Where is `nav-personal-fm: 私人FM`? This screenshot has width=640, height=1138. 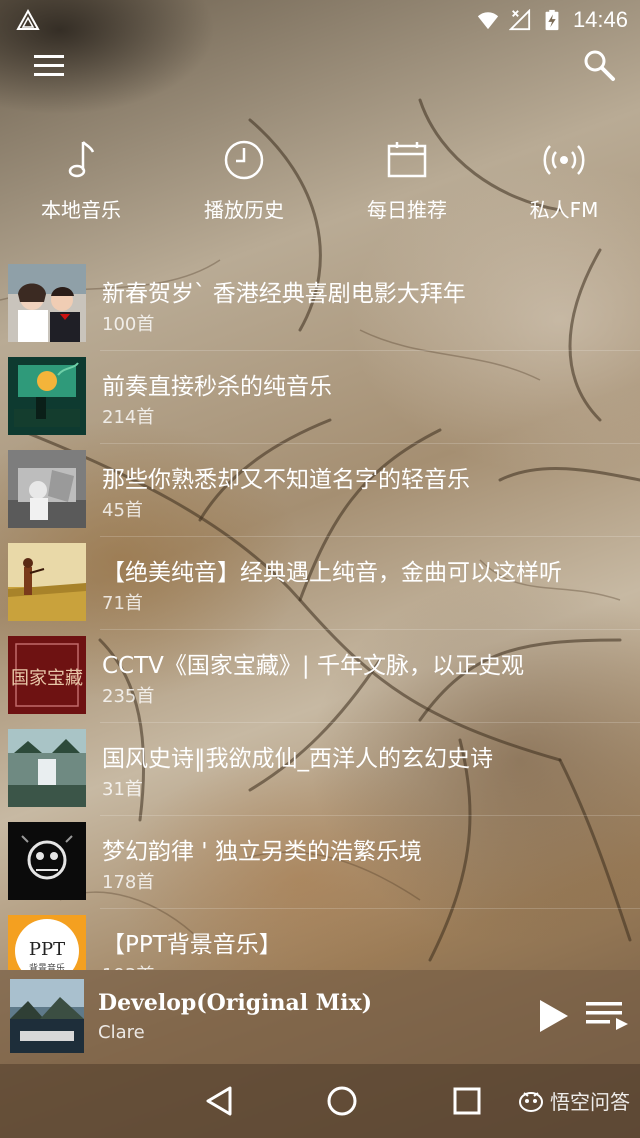
nav-personal-fm: 私人FM is located at coordinates (564, 180).